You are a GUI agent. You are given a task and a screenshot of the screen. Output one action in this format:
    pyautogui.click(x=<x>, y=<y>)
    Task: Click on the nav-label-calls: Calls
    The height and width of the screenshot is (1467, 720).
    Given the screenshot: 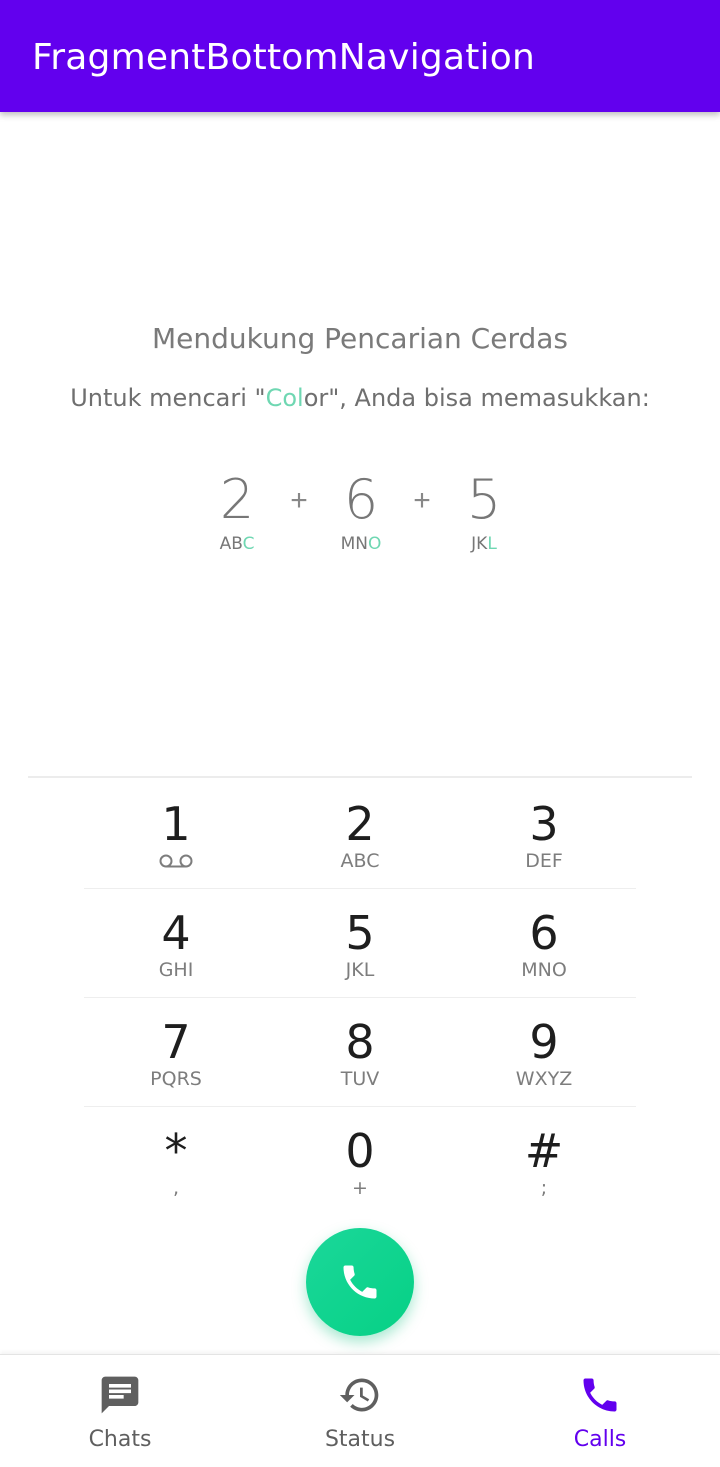 What is the action you would take?
    pyautogui.click(x=600, y=1439)
    